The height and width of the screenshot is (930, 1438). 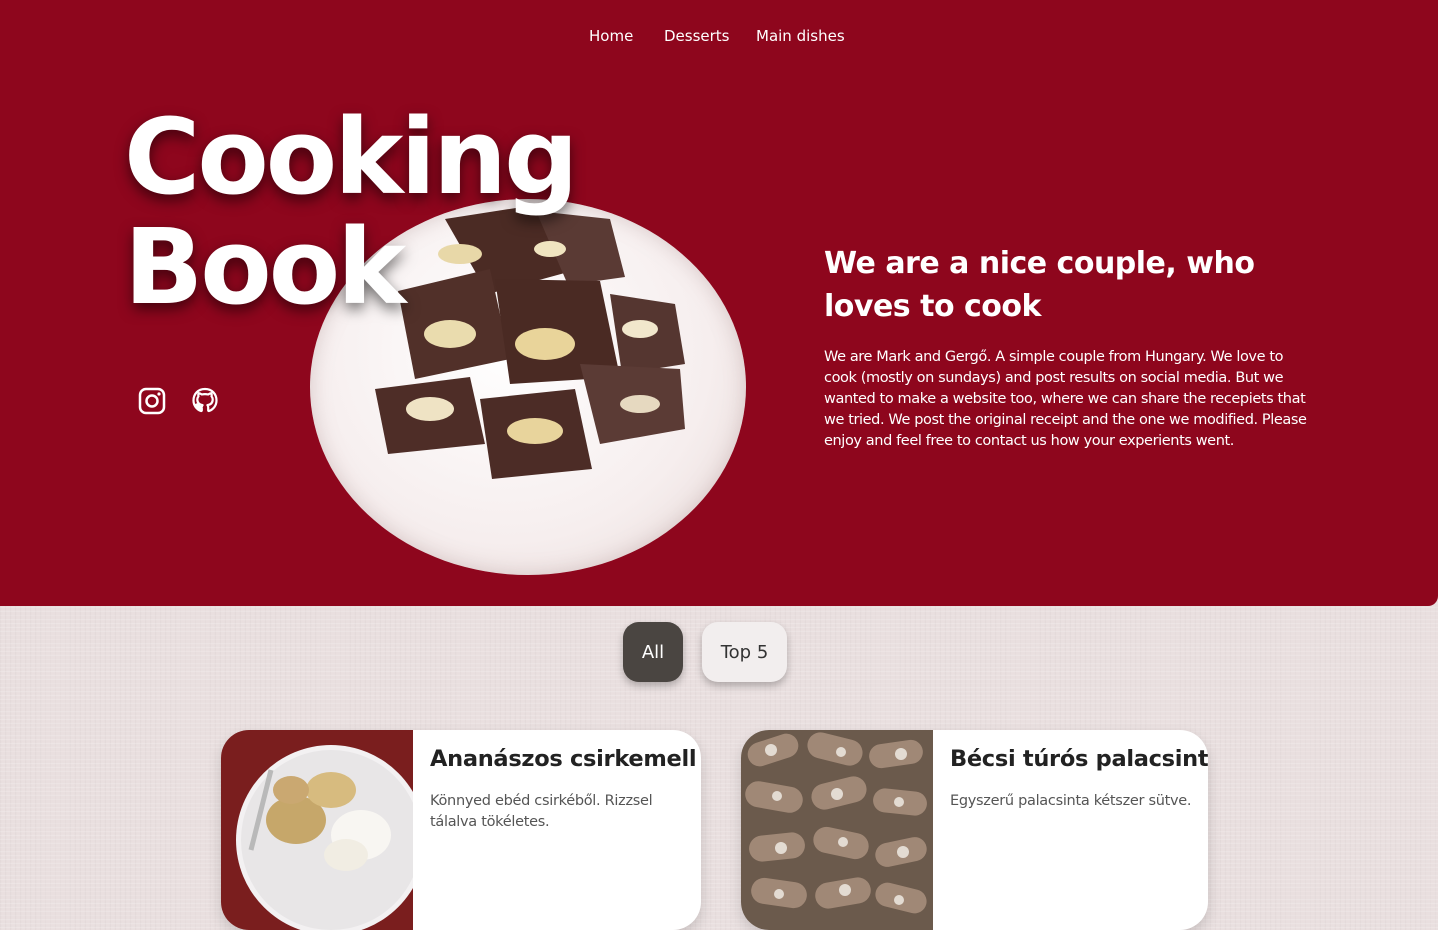 I want to click on top-nav: Home Desserts Main dishes, so click(x=719, y=38).